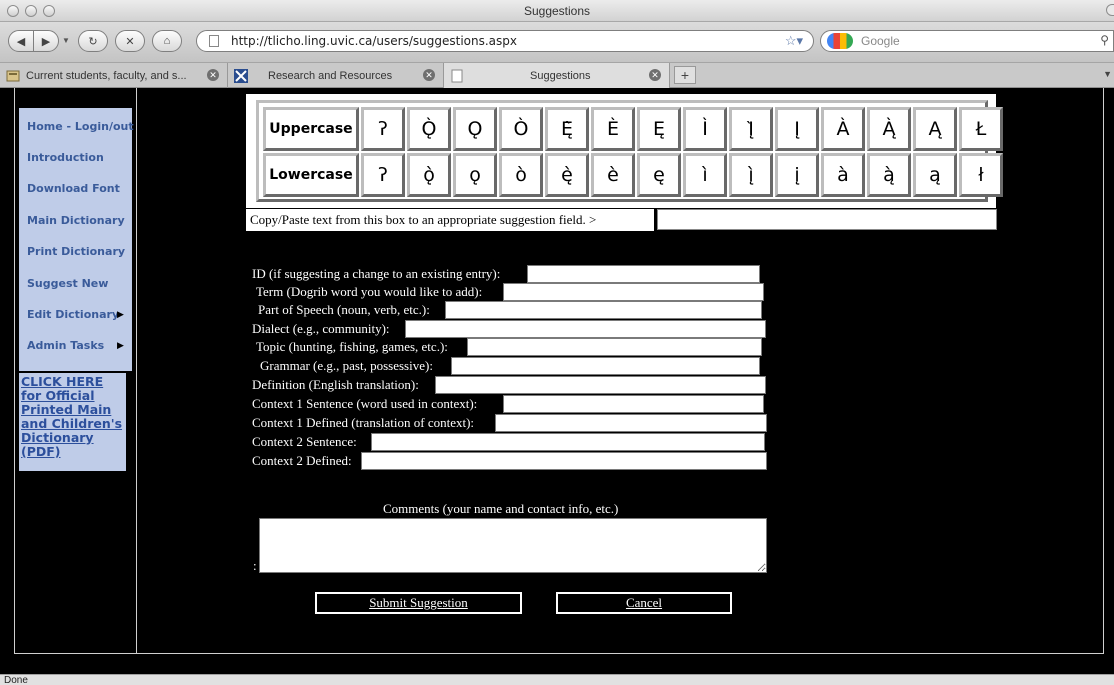 Image resolution: width=1114 pixels, height=685 pixels. I want to click on tab-research-resources: Research and Resources ✕, so click(336, 75).